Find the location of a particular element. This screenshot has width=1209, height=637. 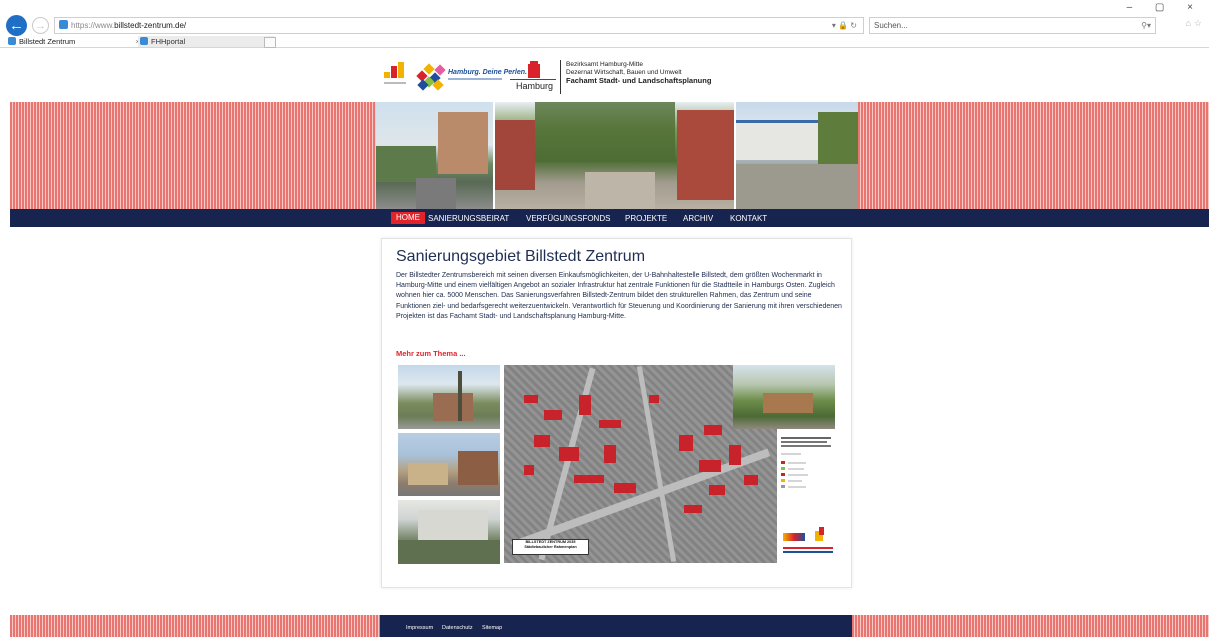

address-tools: ▾ 🔒 ↻ is located at coordinates (844, 25).